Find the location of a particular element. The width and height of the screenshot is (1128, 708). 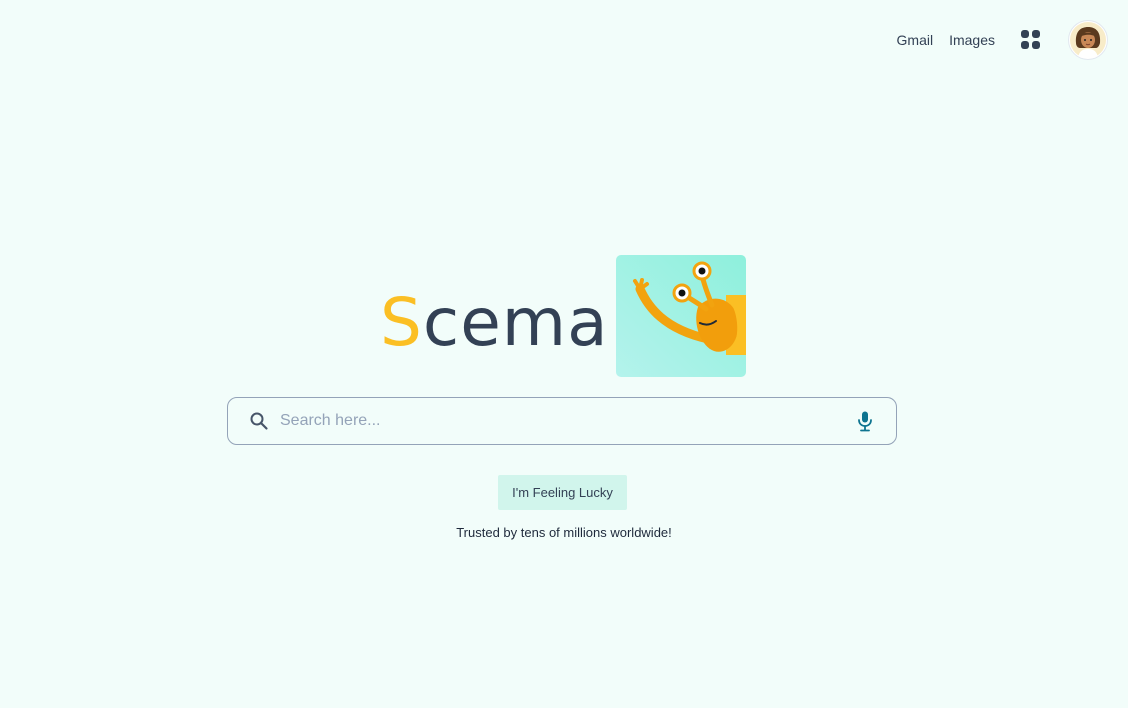

avatar is located at coordinates (1088, 40).